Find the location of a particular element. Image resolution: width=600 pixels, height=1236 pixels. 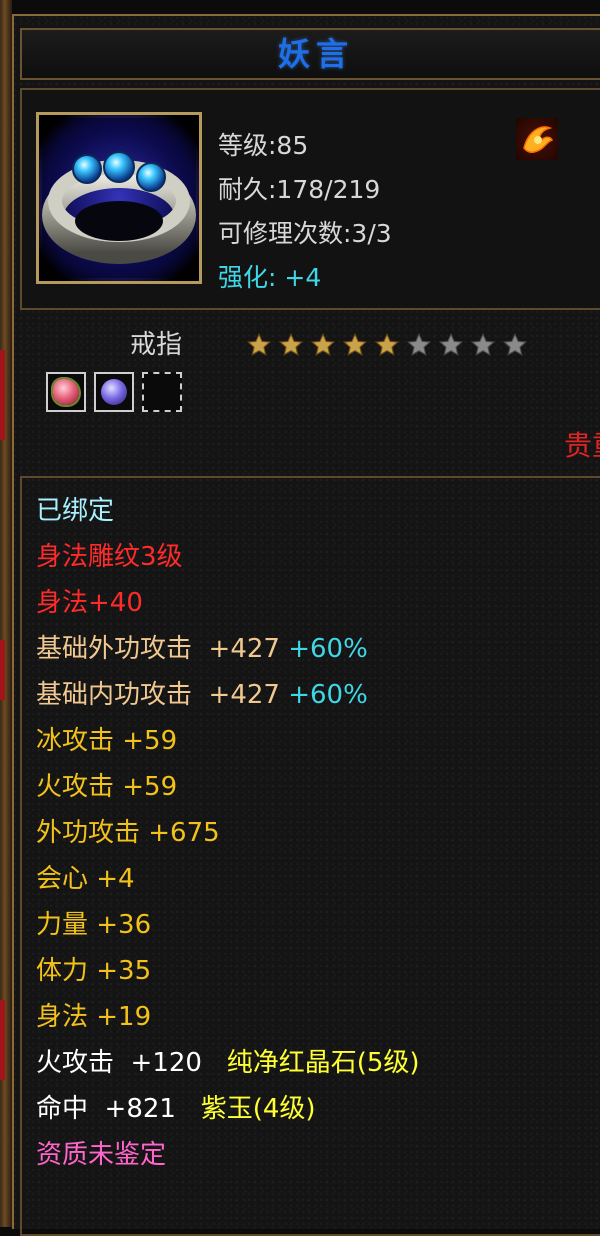

item-name: 妖言 is located at coordinates (315, 54).